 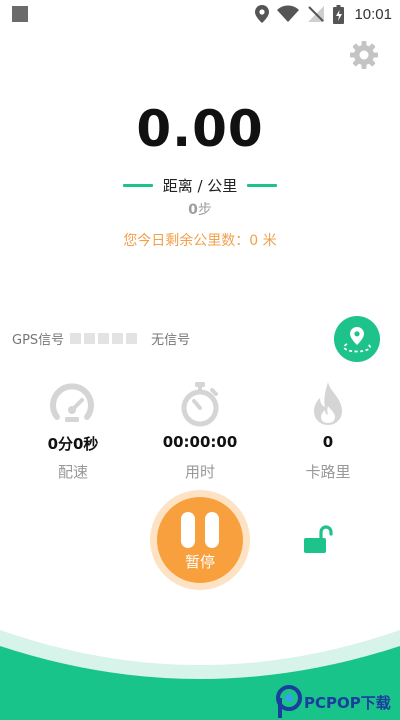 What do you see at coordinates (72, 472) in the screenshot?
I see `pace-label: 配速` at bounding box center [72, 472].